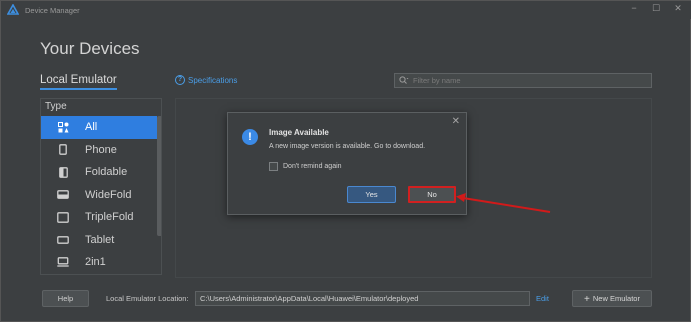  What do you see at coordinates (346, 10) in the screenshot?
I see `title-bar: Device Manager` at bounding box center [346, 10].